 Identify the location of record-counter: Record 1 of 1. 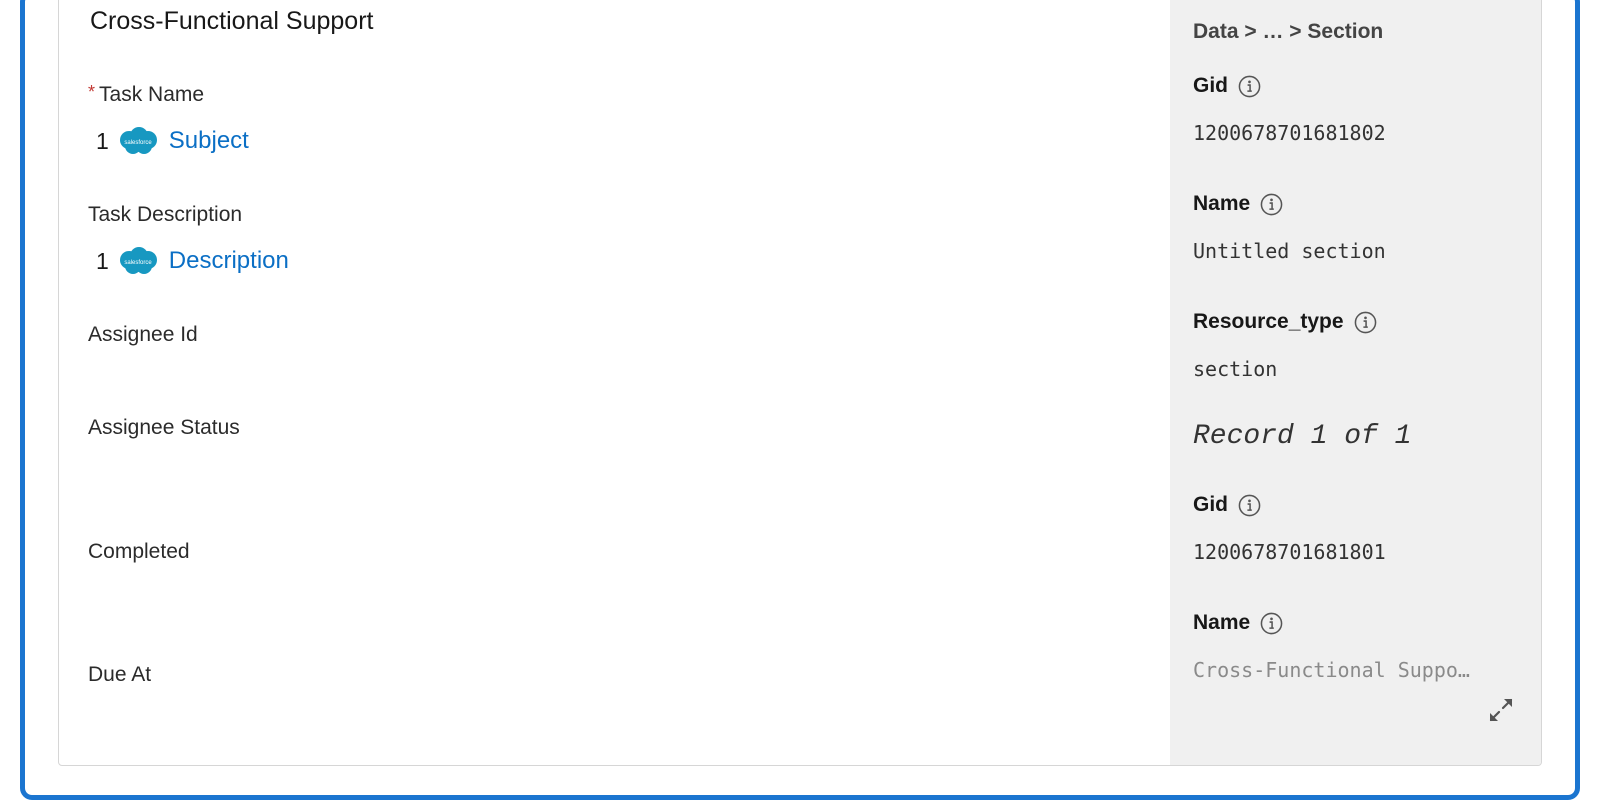
(1302, 436).